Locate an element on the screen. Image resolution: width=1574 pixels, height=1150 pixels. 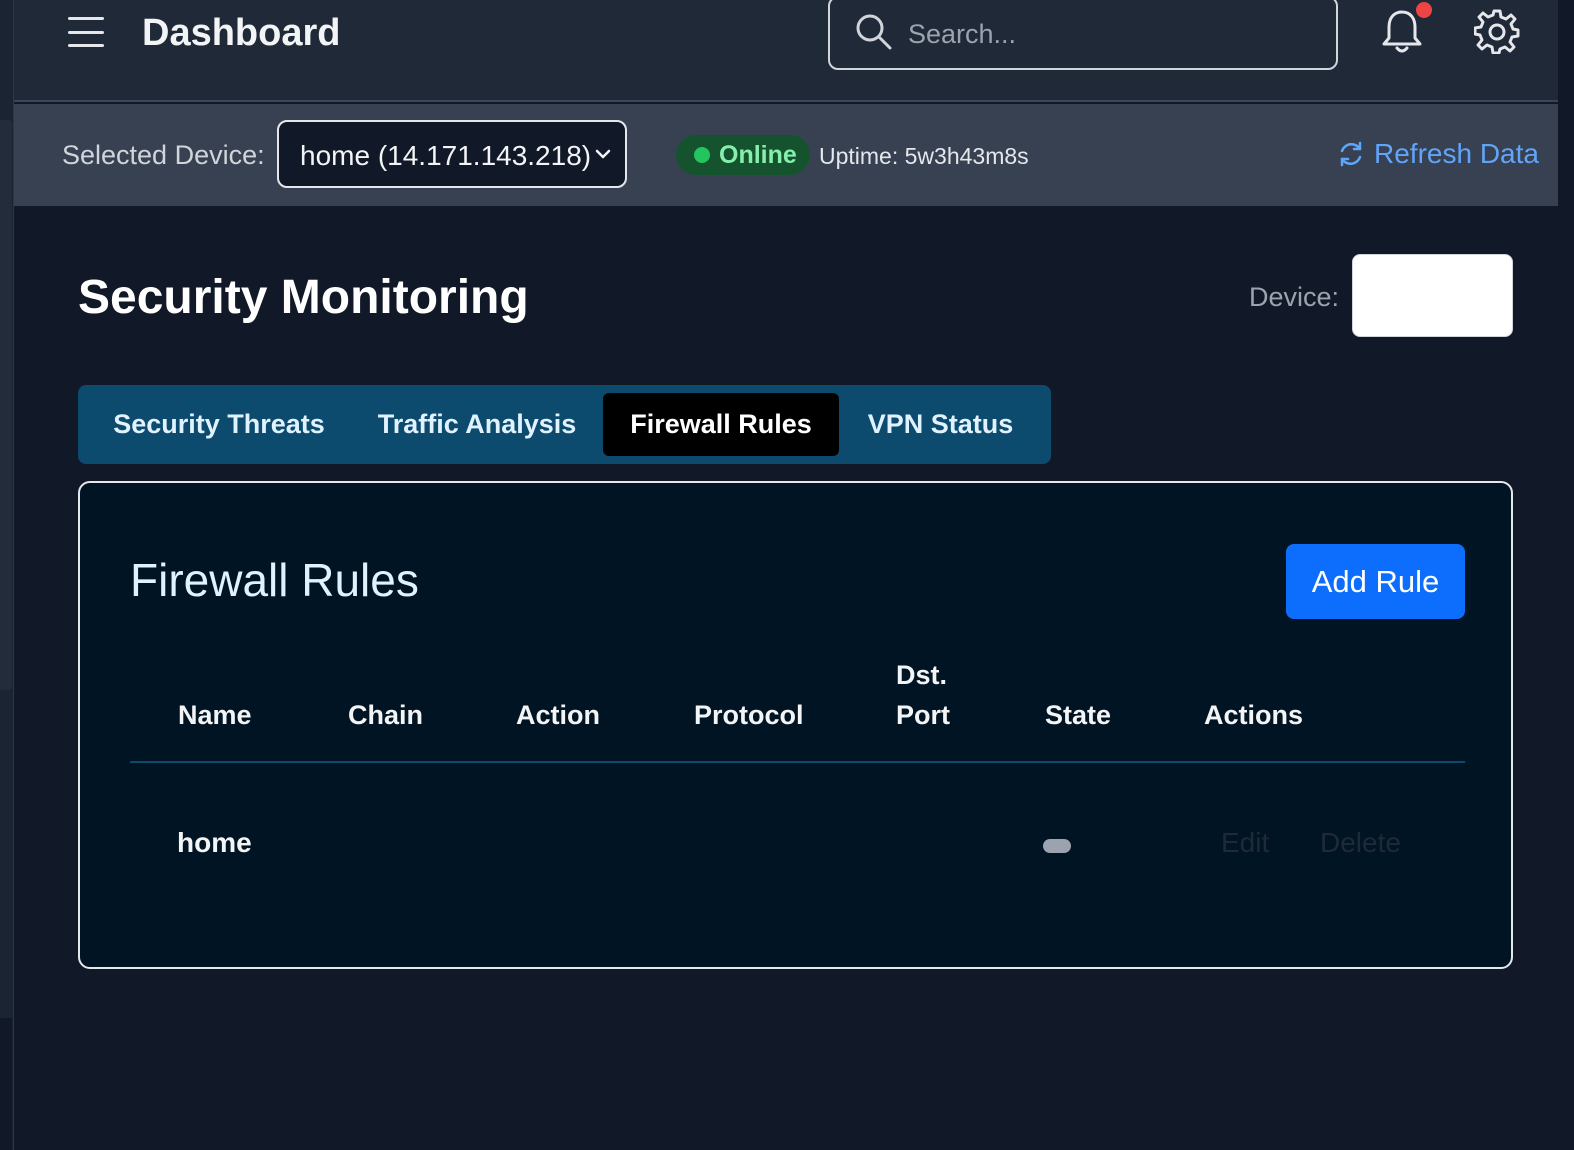
rule-state-toggle is located at coordinates (1057, 846).